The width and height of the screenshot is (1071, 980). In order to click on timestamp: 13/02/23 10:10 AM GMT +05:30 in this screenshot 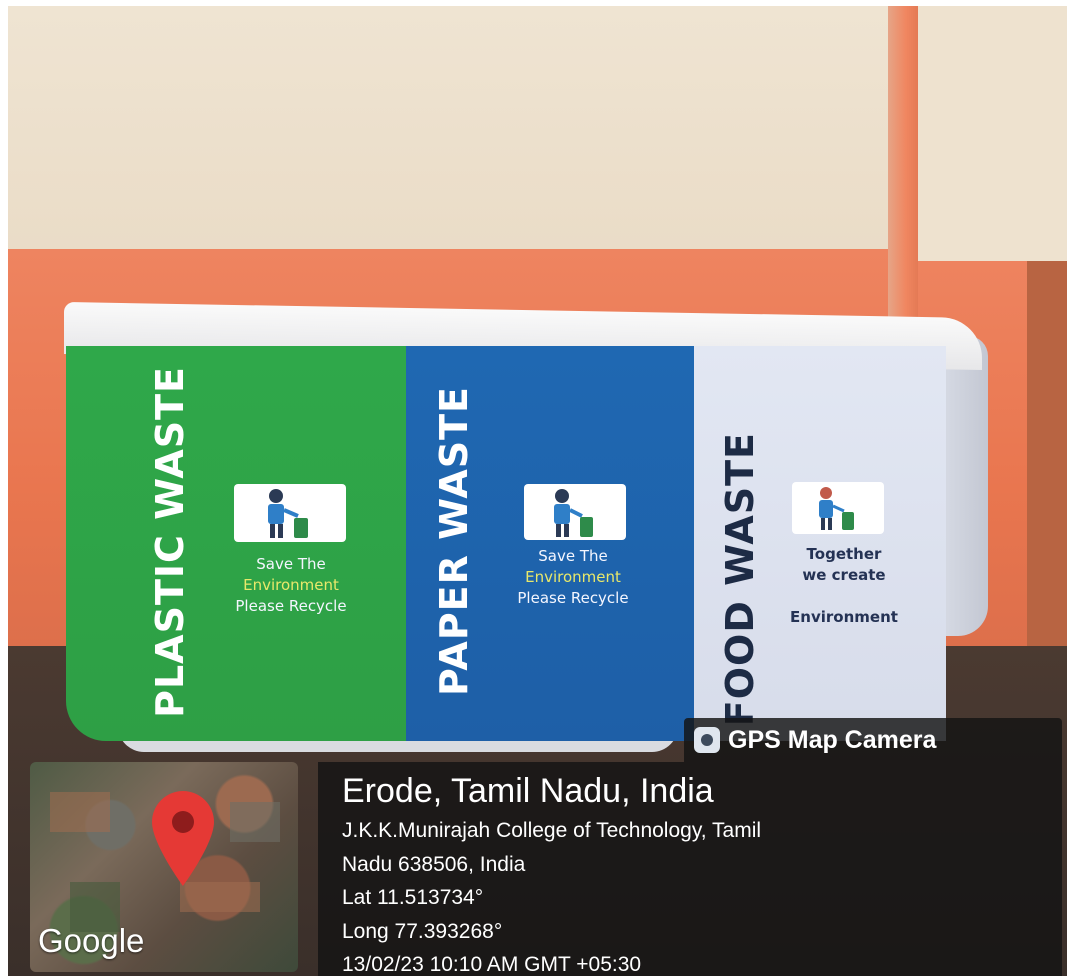, I will do `click(492, 964)`.